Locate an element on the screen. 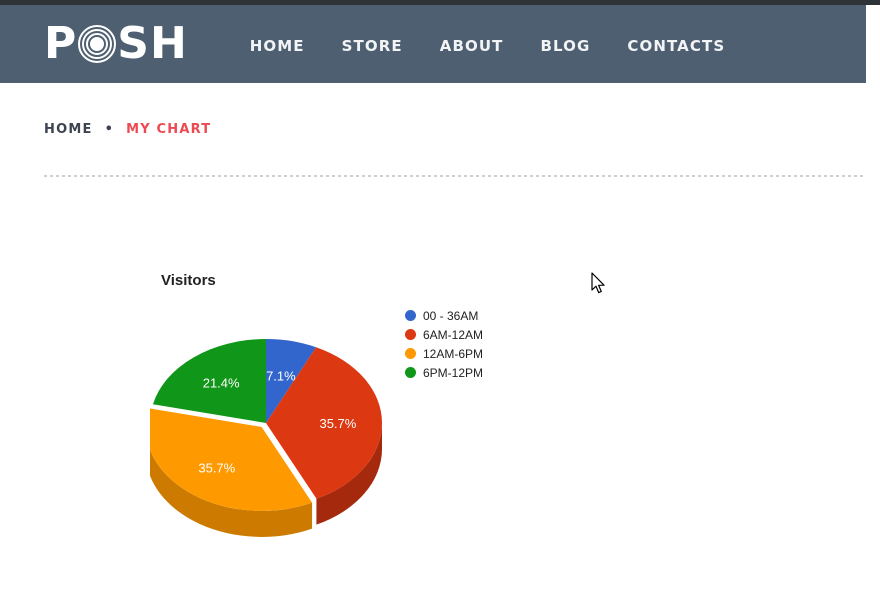  brand-logo-text-after: SH is located at coordinates (152, 43).